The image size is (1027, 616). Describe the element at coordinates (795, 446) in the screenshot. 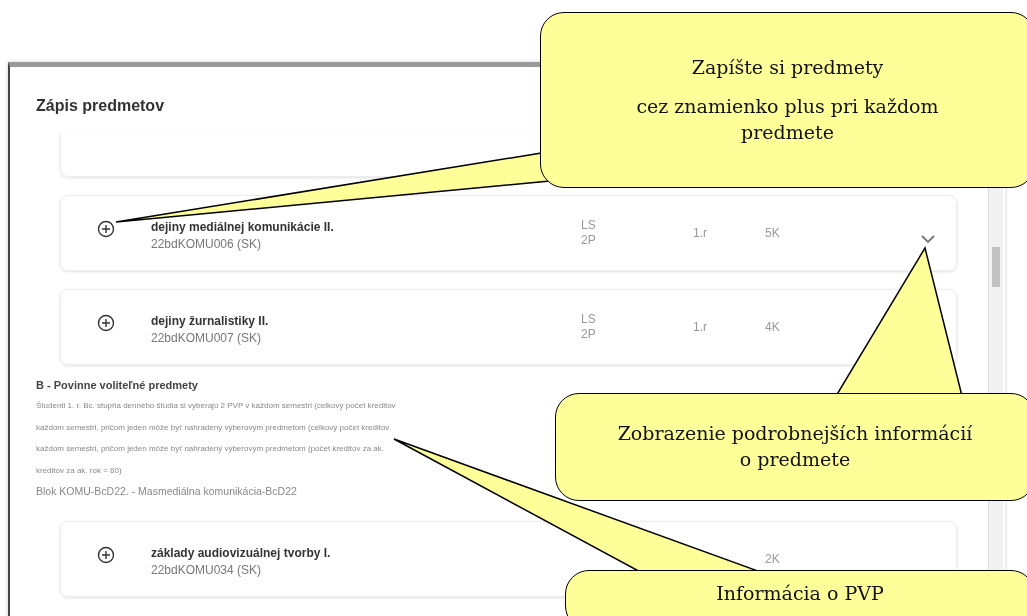

I see `callout-text: Zobrazenie podrobnejších informácií o predmete` at that location.